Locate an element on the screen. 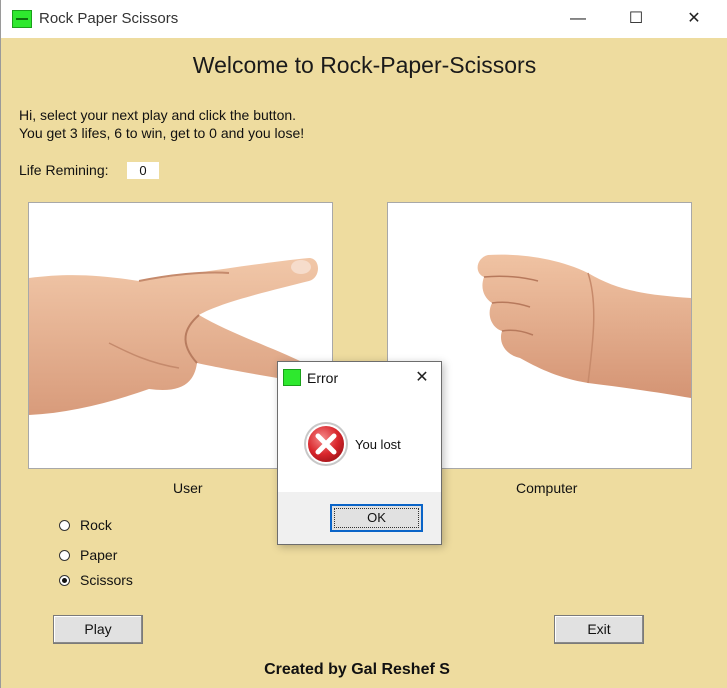  page-title: Welcome to Rock-Paper-Scissors is located at coordinates (364, 65).